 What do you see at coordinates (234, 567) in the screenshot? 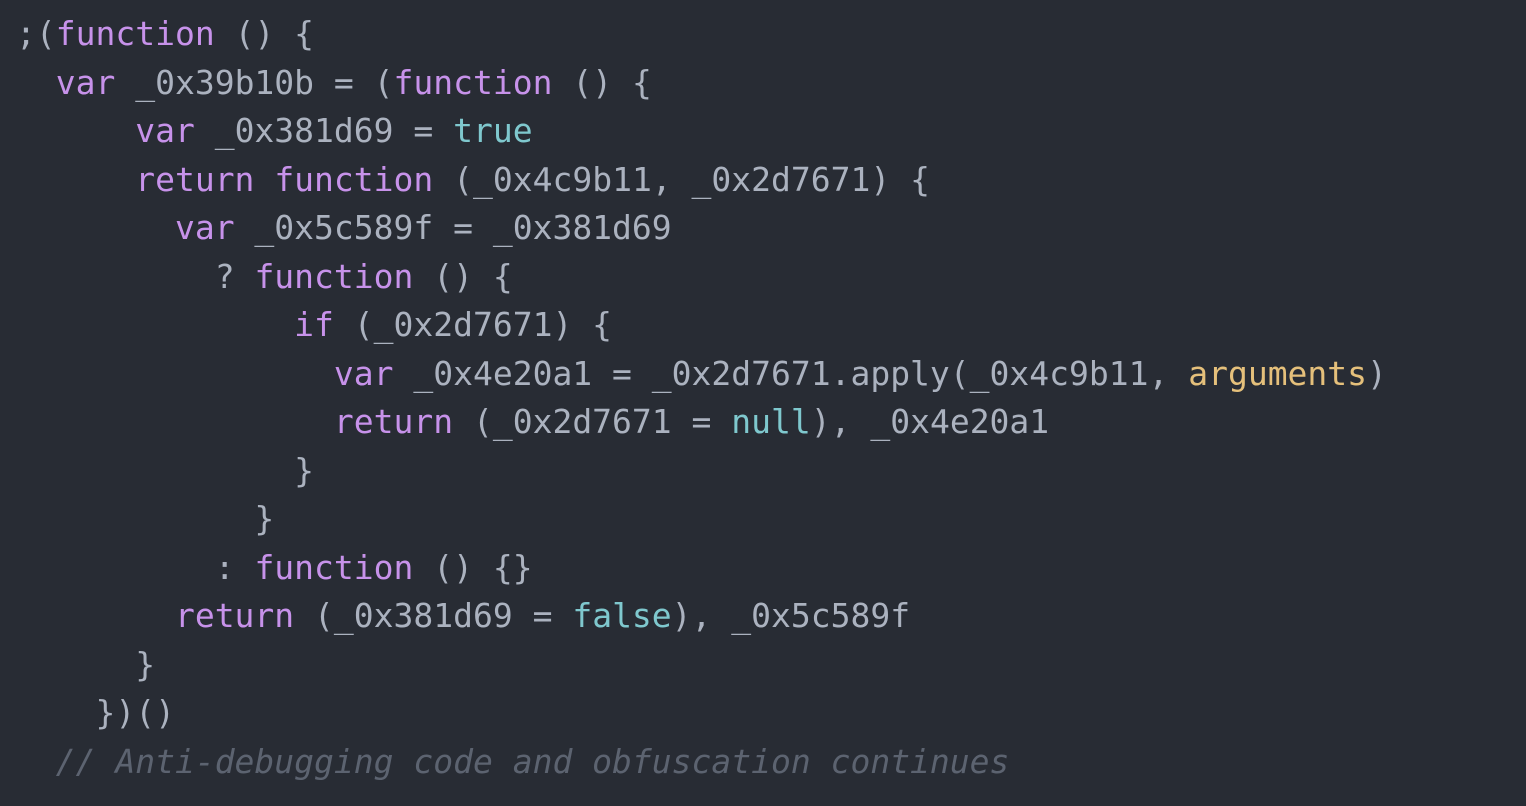
I see `code-token-plain: :` at bounding box center [234, 567].